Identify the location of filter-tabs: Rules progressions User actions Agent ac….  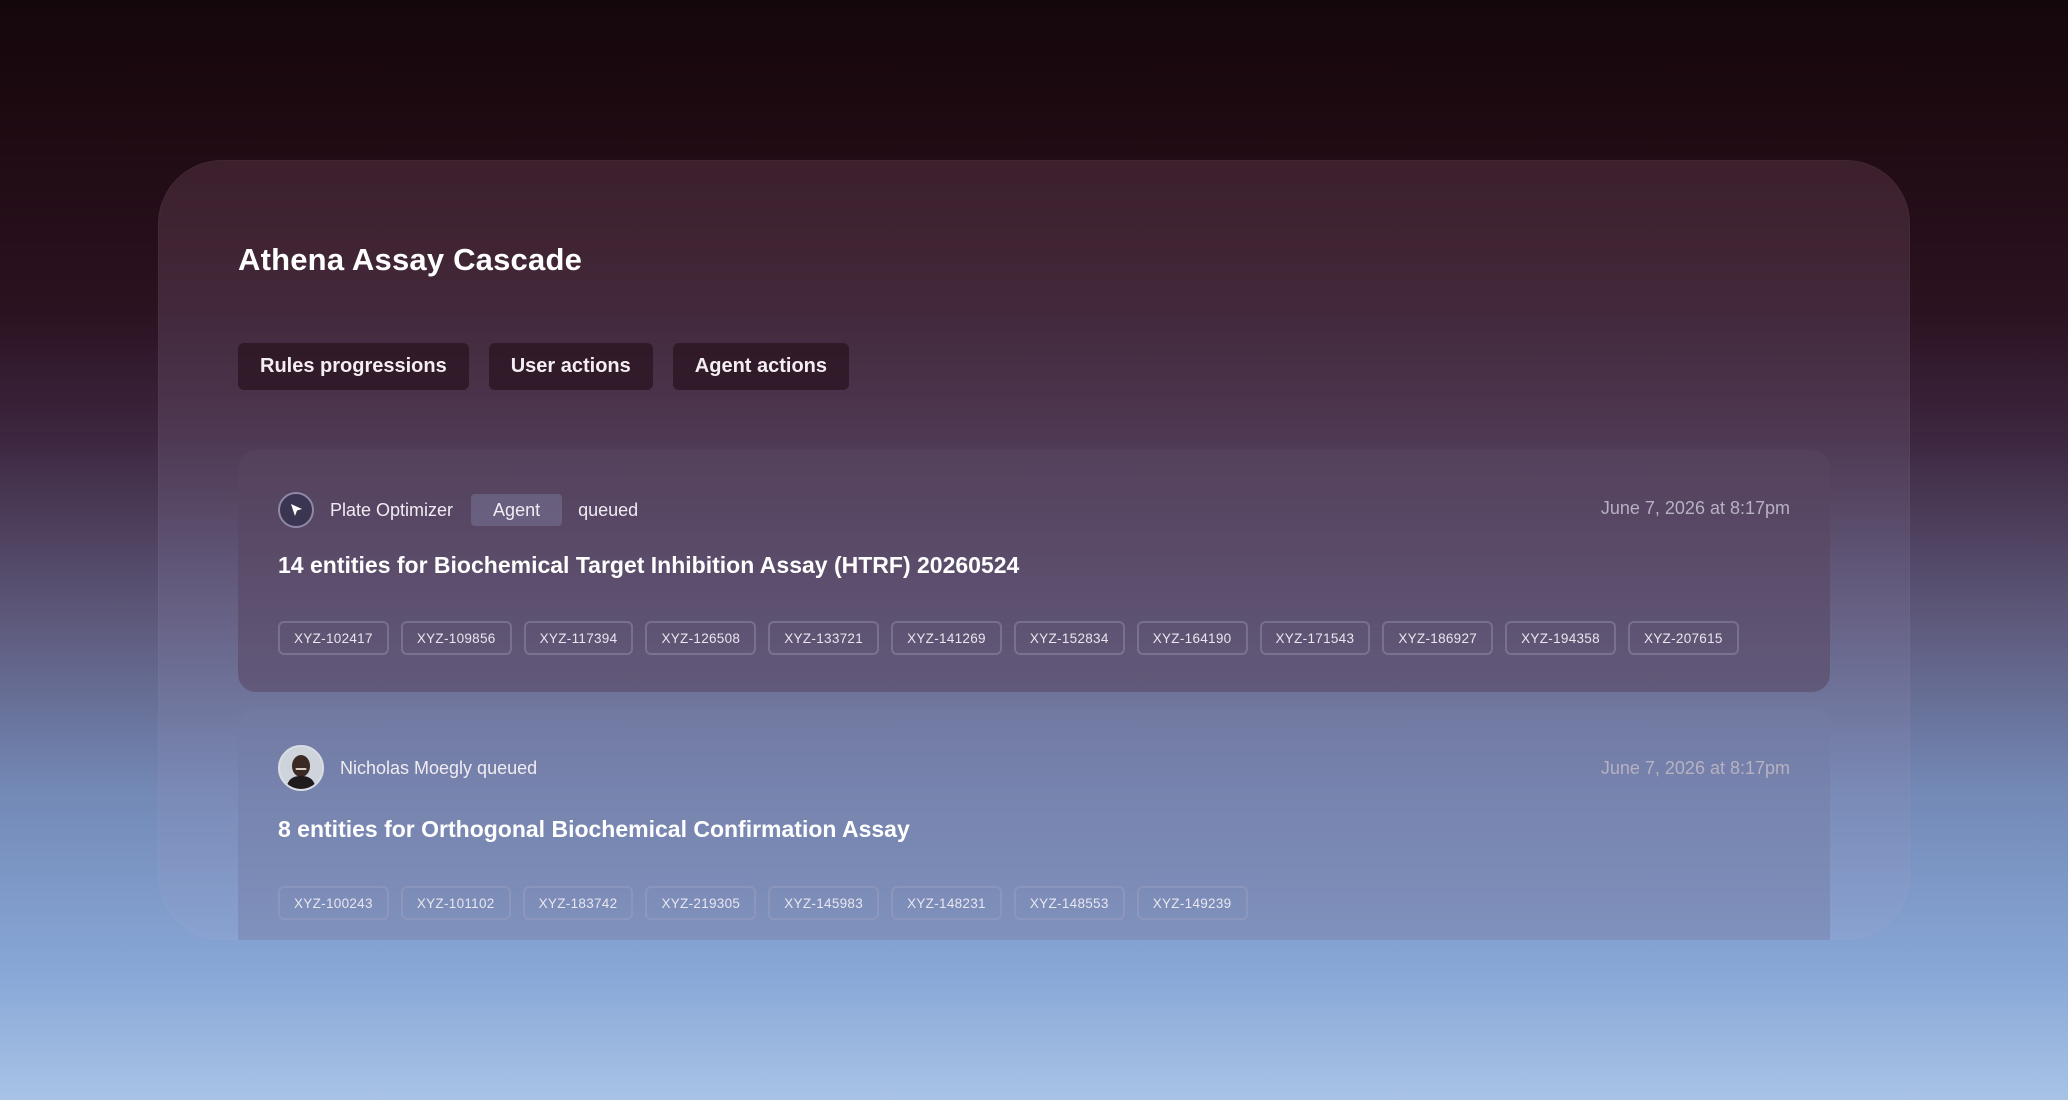
(544, 366).